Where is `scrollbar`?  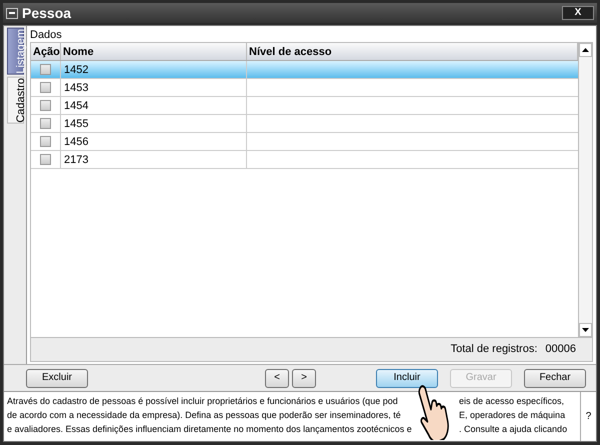 scrollbar is located at coordinates (585, 190).